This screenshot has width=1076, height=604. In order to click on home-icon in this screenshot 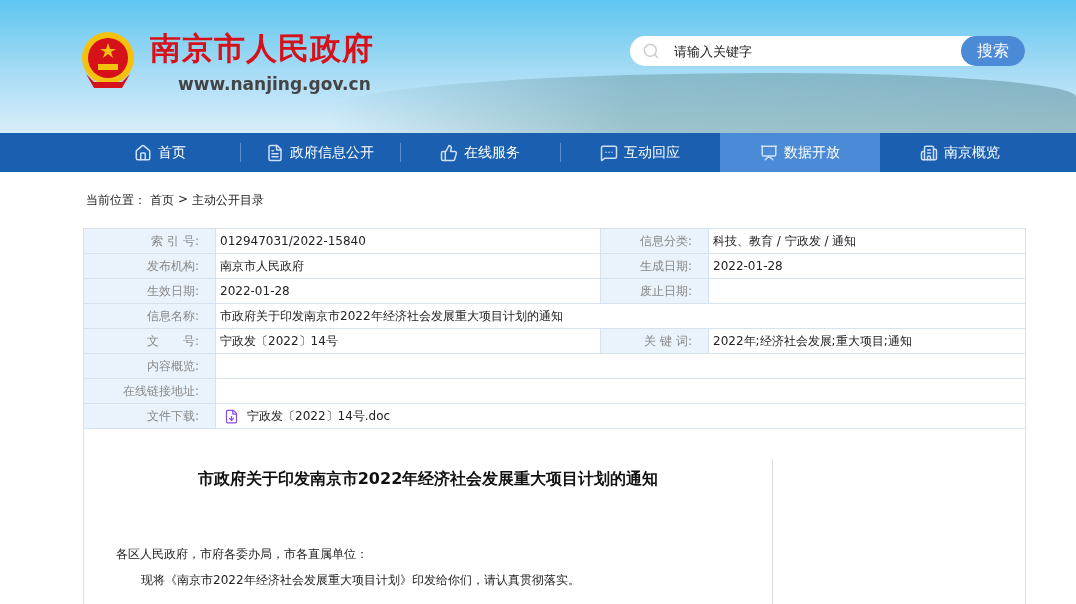, I will do `click(143, 152)`.